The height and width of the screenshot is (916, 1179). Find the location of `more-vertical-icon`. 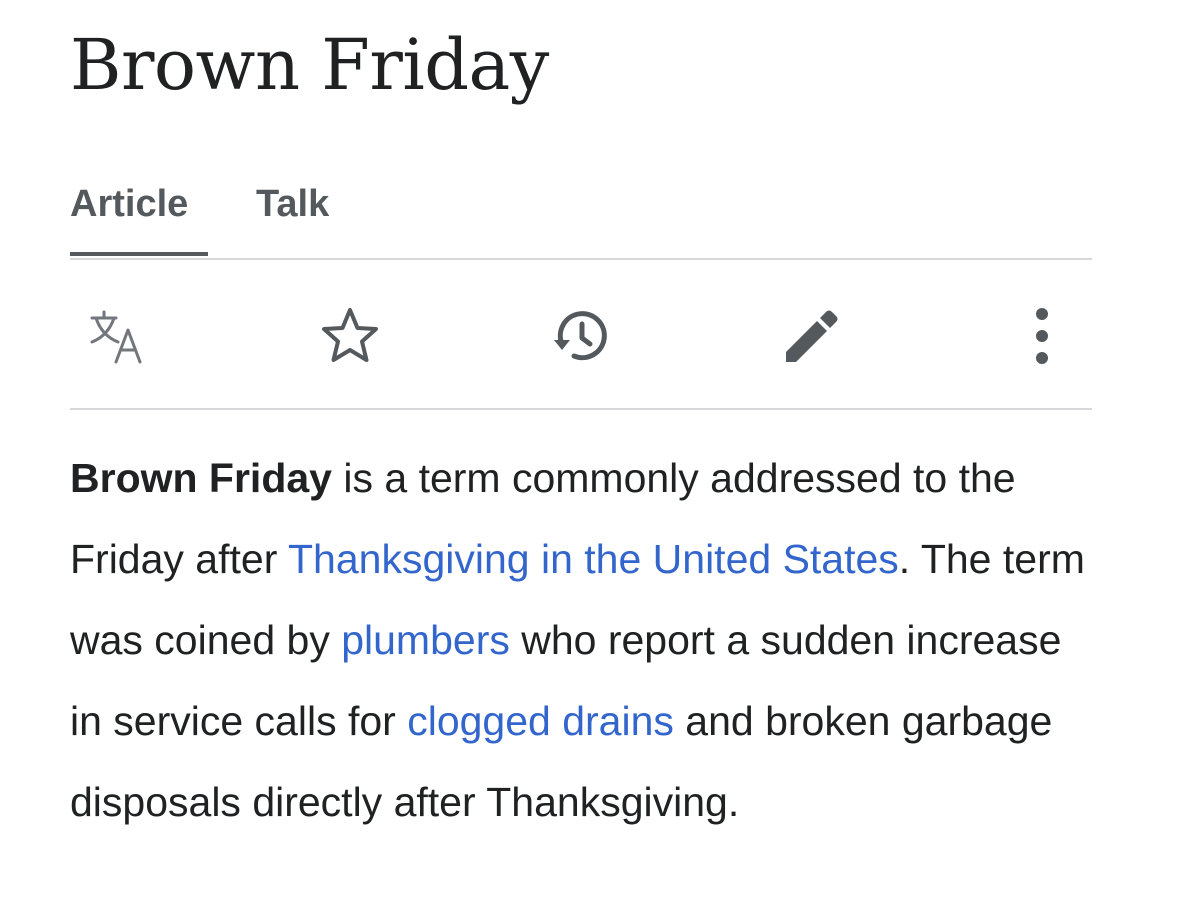

more-vertical-icon is located at coordinates (1042, 336).